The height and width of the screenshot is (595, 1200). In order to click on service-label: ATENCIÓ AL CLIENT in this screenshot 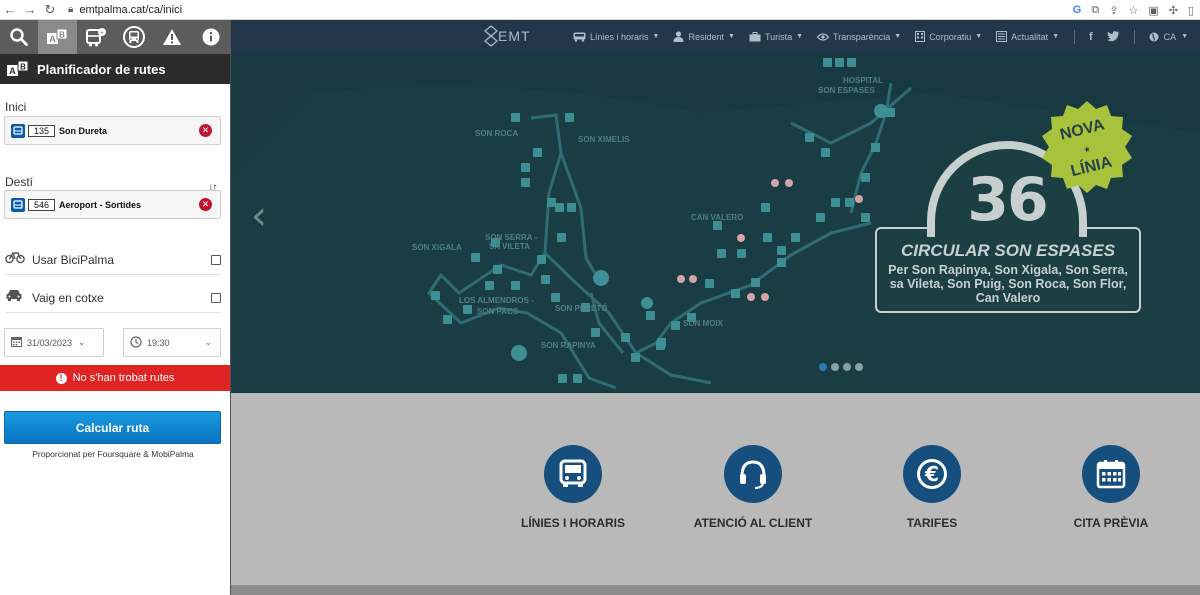, I will do `click(753, 523)`.